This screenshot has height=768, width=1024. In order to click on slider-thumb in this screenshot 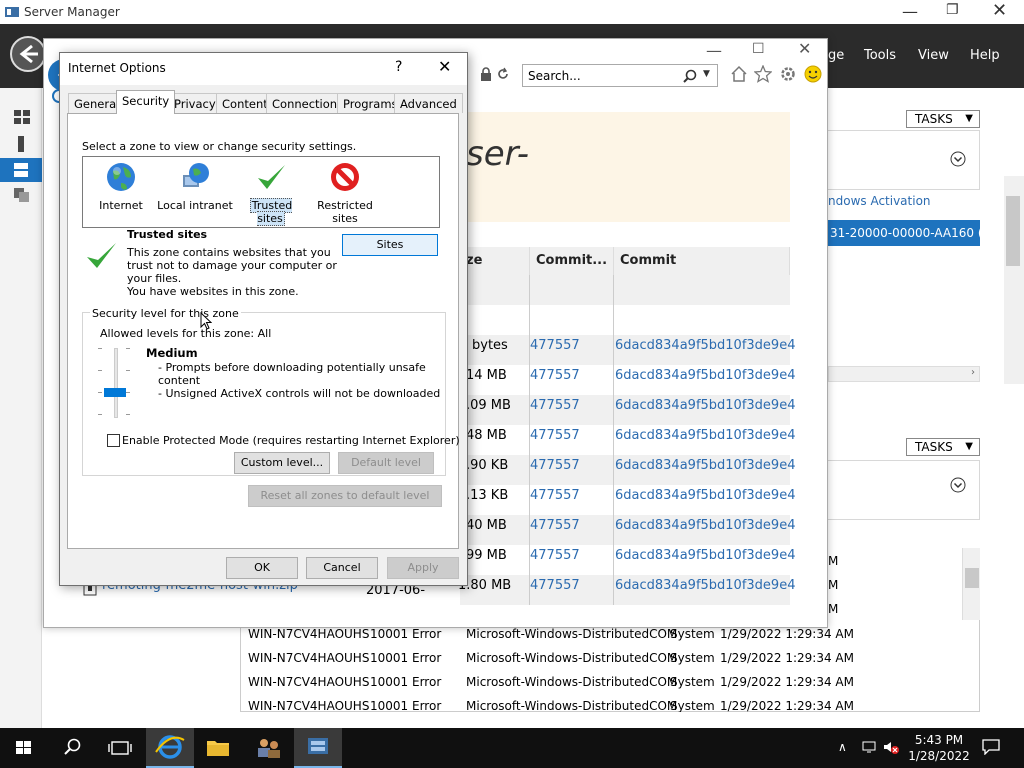, I will do `click(115, 392)`.